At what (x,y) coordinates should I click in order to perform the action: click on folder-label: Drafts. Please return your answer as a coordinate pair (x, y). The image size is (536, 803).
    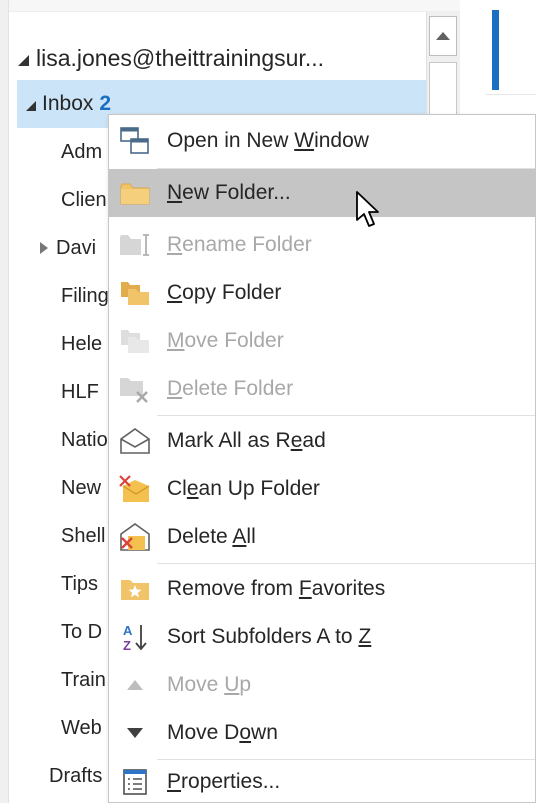
    Looking at the image, I should click on (76, 775).